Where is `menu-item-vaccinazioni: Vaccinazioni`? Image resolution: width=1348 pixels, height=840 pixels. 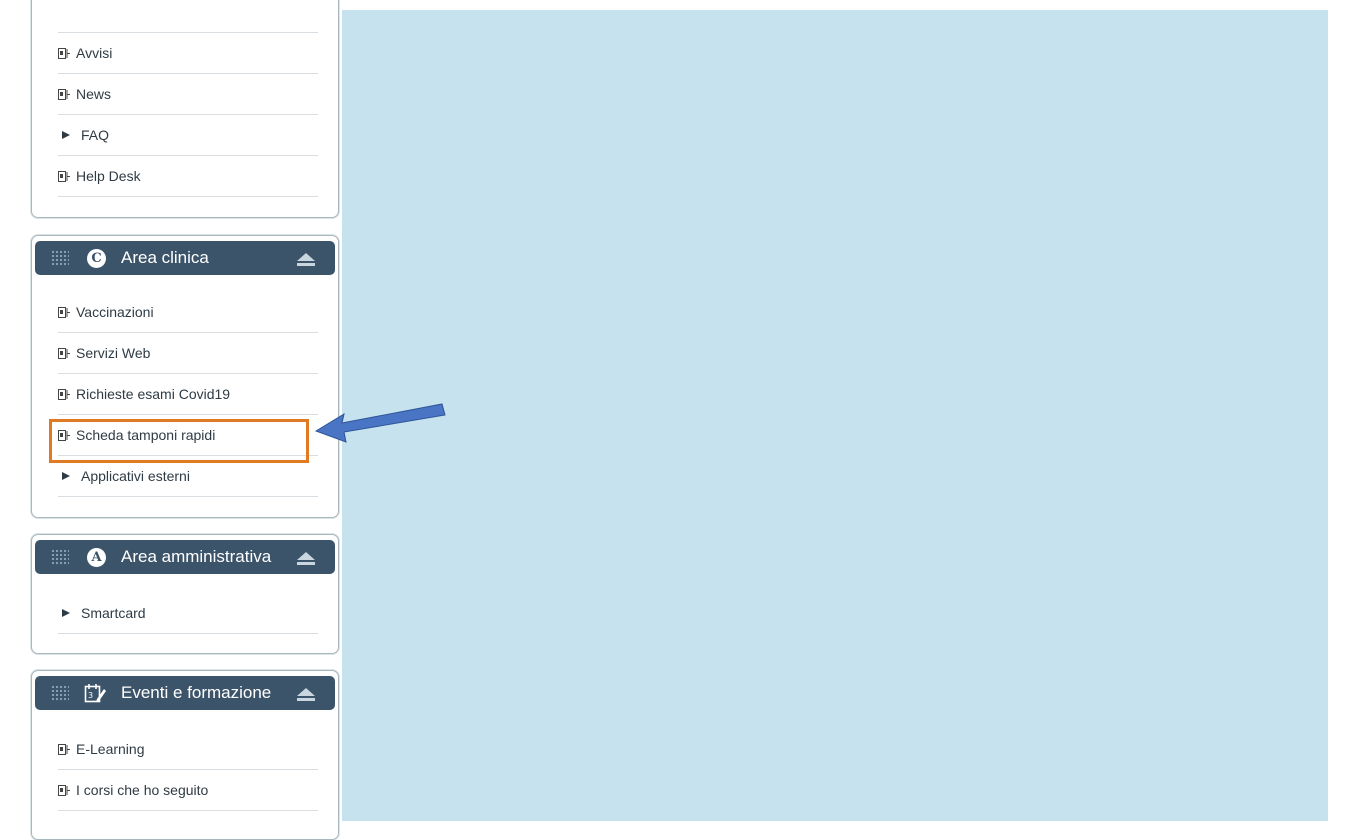 menu-item-vaccinazioni: Vaccinazioni is located at coordinates (188, 312).